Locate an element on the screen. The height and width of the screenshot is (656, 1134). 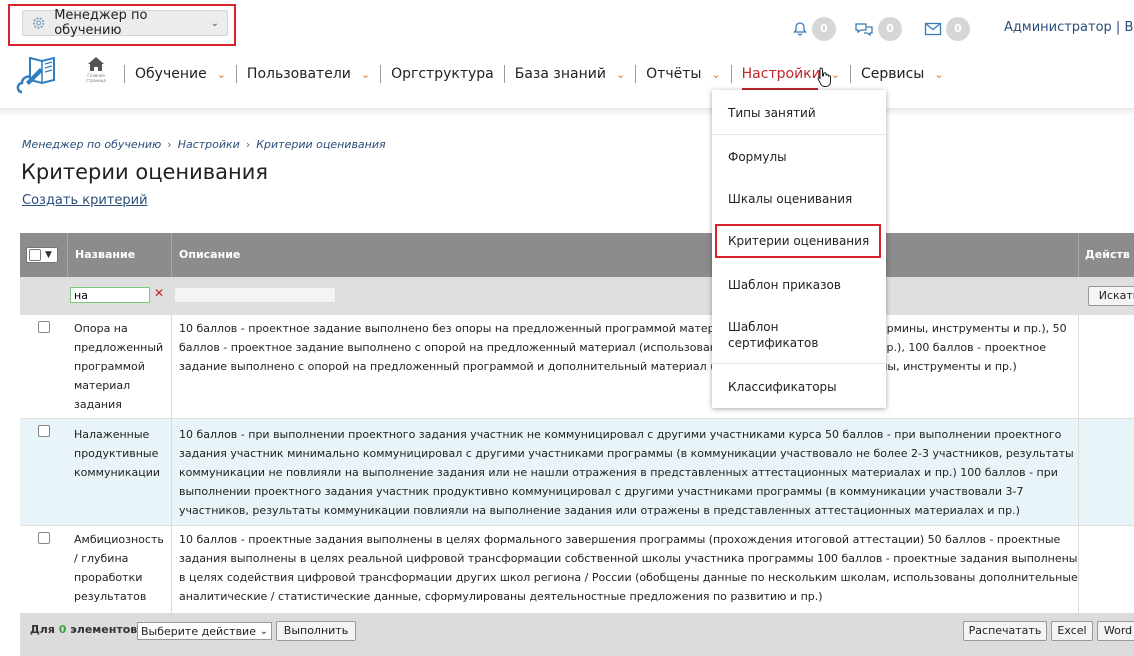
nav-item-services: Сервисы ⌄ is located at coordinates (902, 74).